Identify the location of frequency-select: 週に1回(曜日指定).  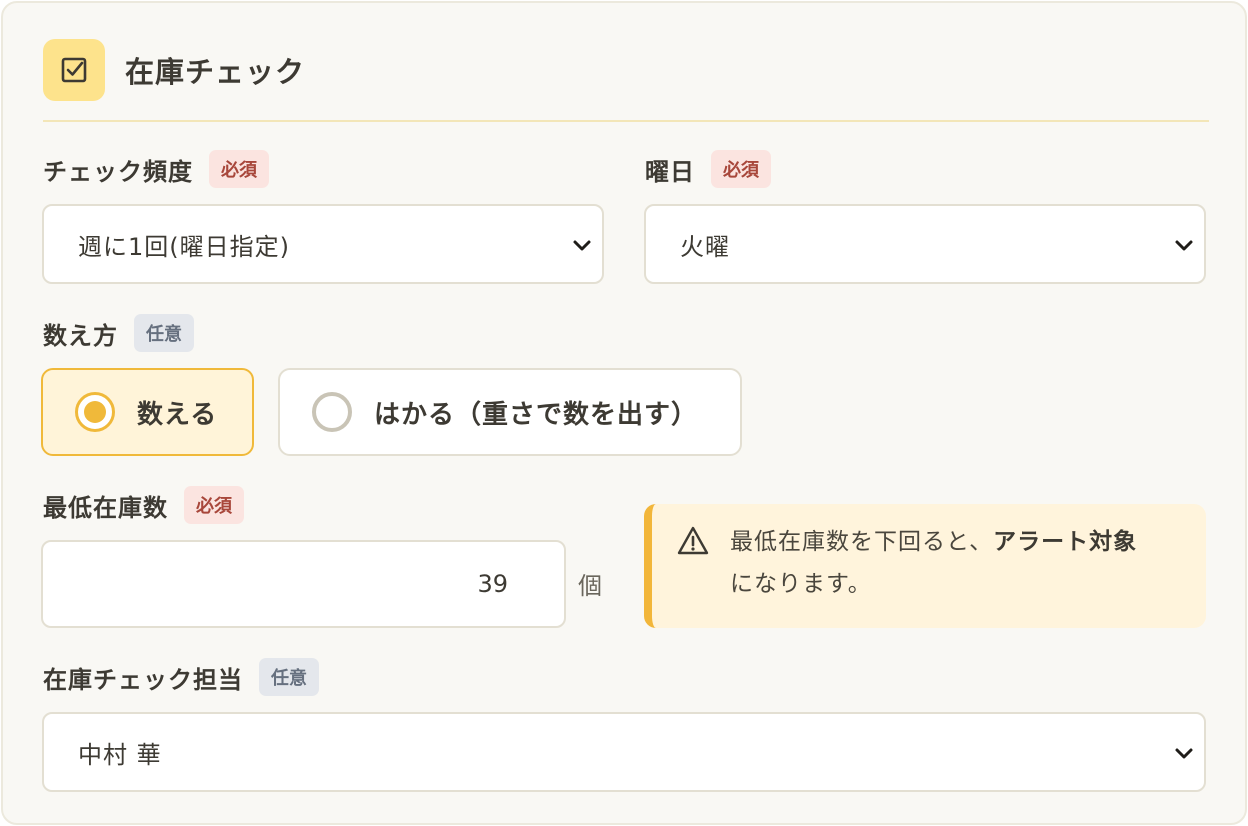
(323, 244).